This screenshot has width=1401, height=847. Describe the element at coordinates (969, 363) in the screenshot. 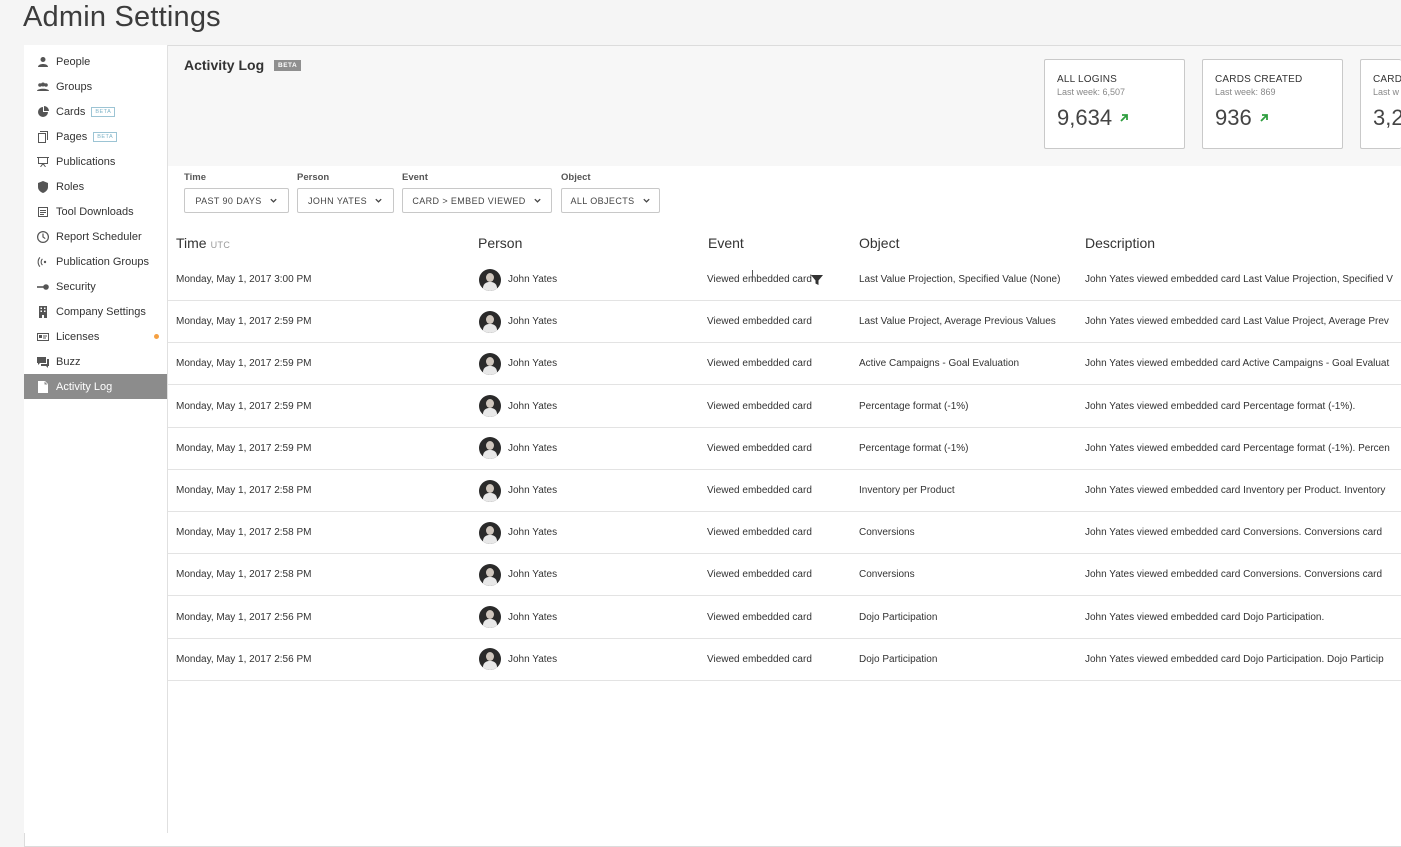

I see `object-cell: Active Campaigns - Goal Evaluation` at that location.